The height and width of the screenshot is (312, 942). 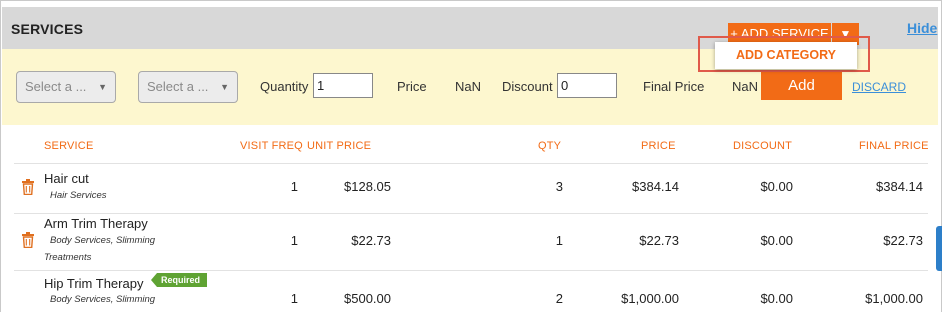 I want to click on qty-cell: 2, so click(x=559, y=298).